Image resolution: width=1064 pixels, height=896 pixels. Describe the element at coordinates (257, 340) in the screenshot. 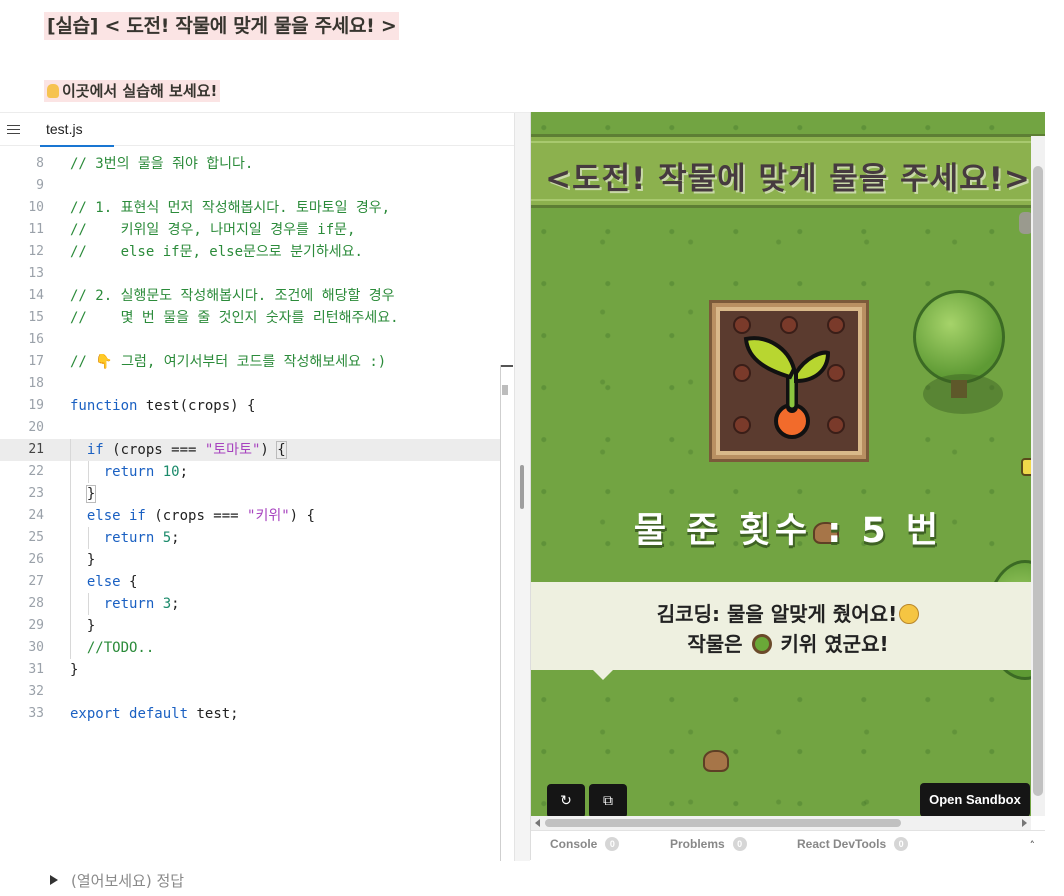

I see `code-line: 16` at that location.